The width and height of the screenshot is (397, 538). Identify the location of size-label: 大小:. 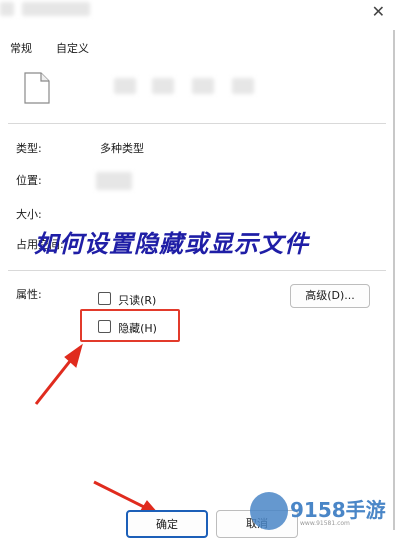
(29, 214).